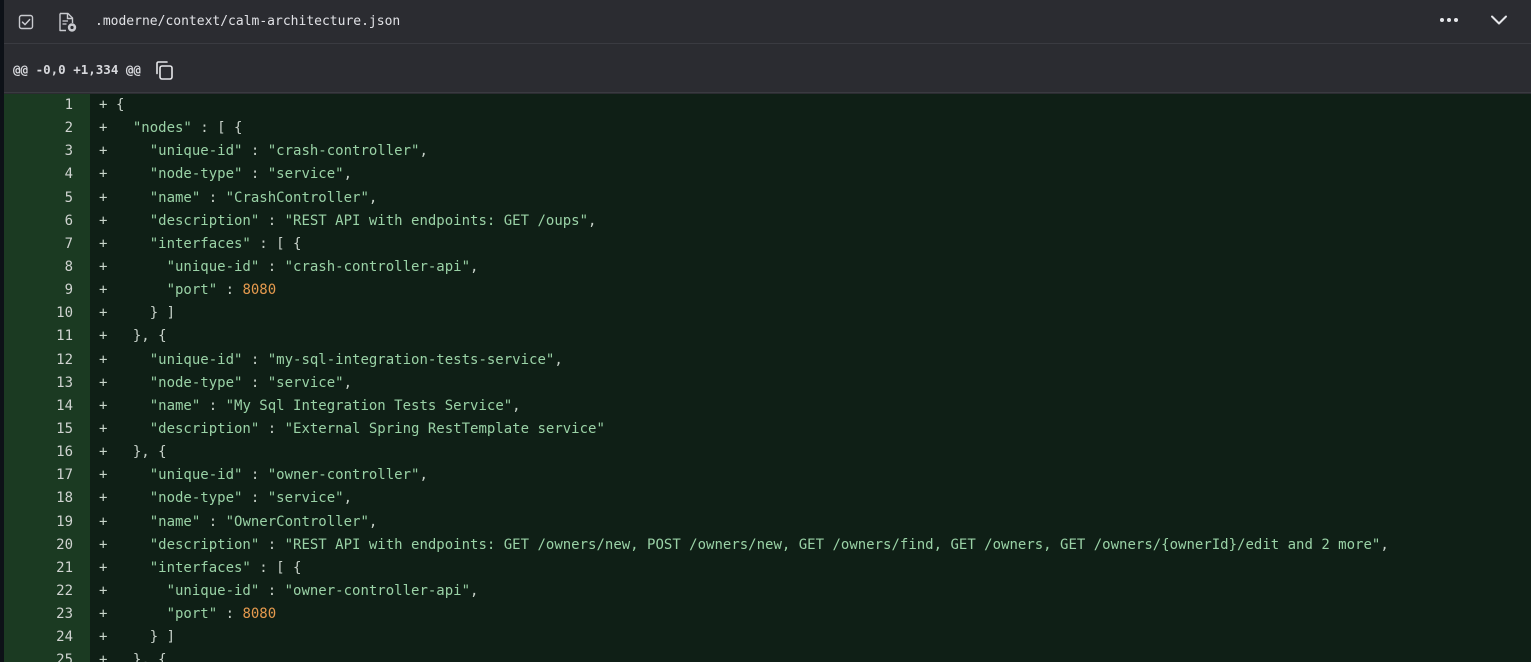 This screenshot has width=1531, height=662. What do you see at coordinates (162, 128) in the screenshot?
I see `code-token: "nodes"` at bounding box center [162, 128].